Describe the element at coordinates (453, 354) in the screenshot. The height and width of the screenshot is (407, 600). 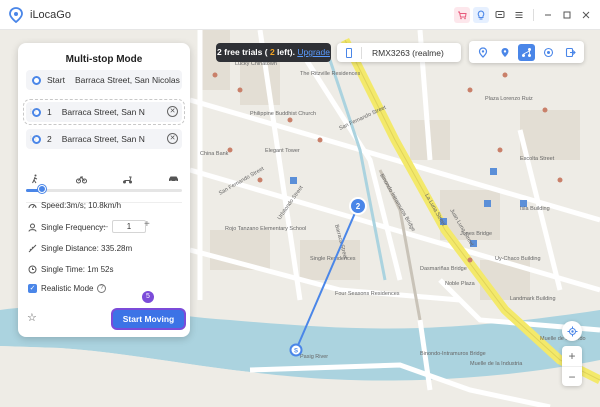
I see `map-label: Binondo-Intramuros Bridge` at that location.